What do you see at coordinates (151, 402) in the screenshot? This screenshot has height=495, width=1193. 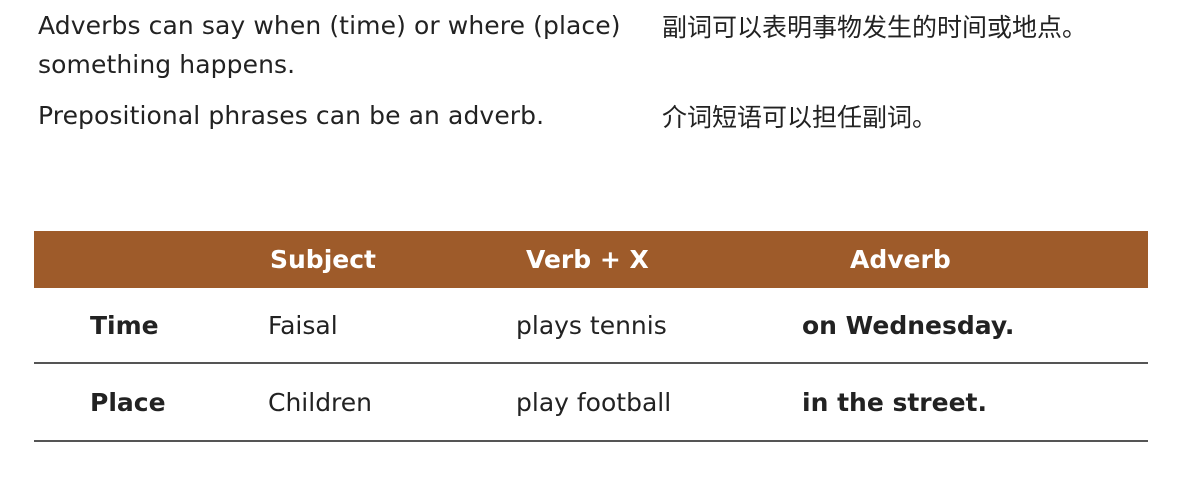 I see `row-label: Place` at bounding box center [151, 402].